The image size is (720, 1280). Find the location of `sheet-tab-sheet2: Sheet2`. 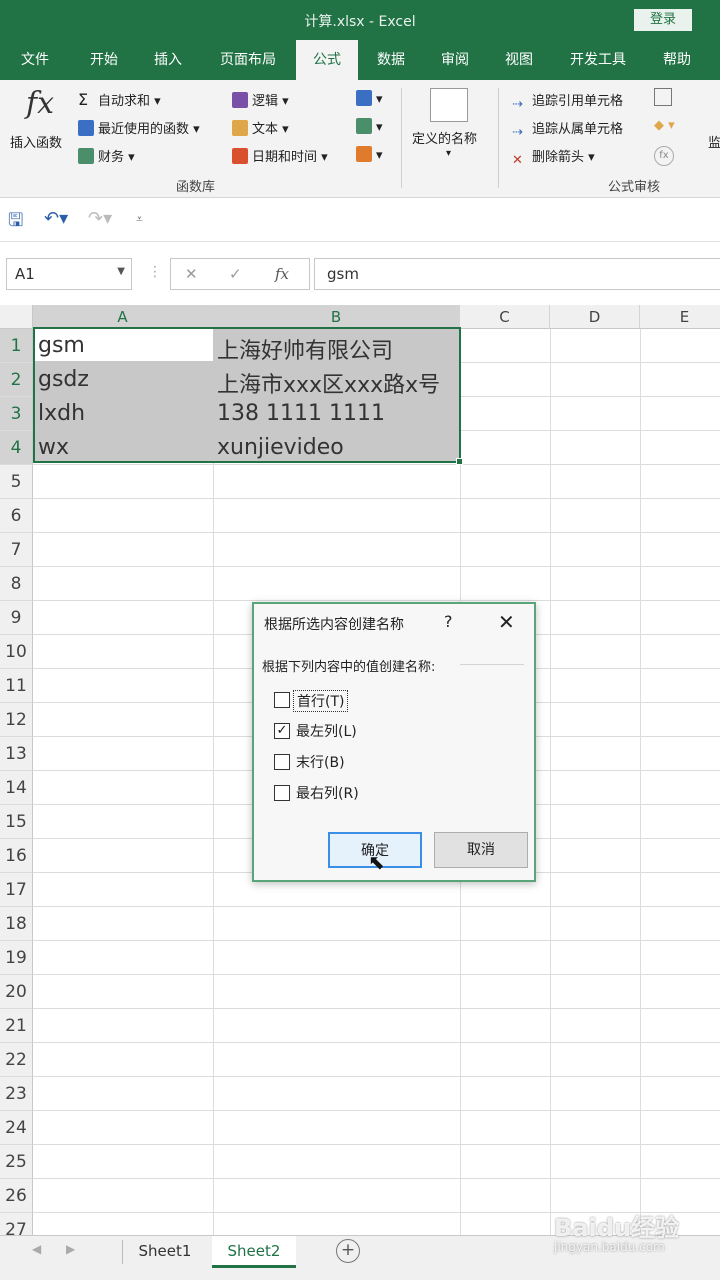

sheet-tab-sheet2: Sheet2 is located at coordinates (254, 1252).